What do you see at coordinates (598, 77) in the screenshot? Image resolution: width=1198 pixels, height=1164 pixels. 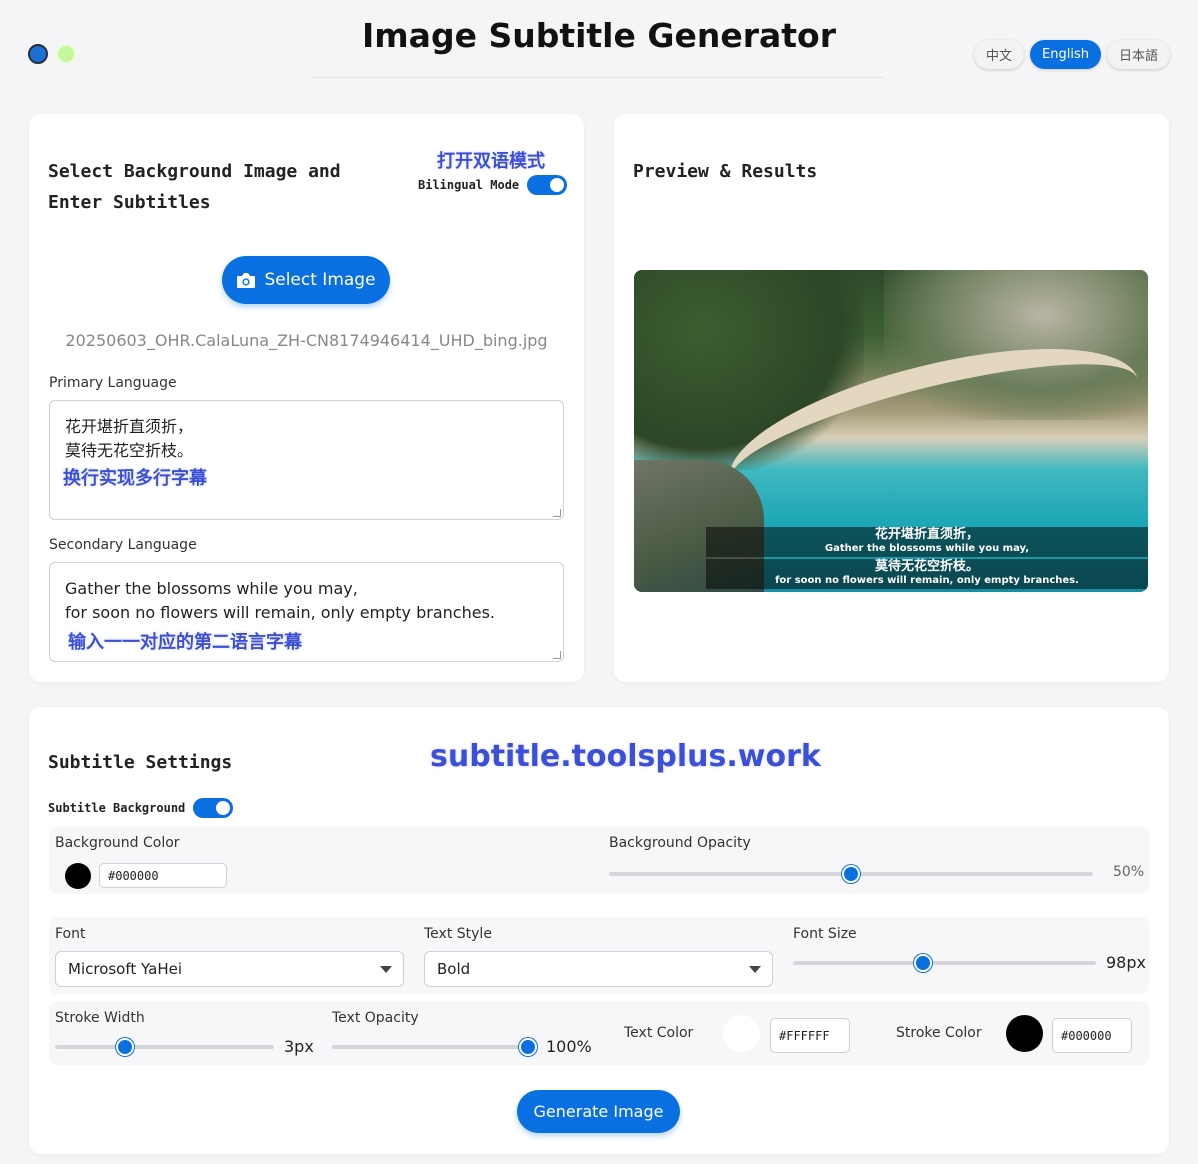 I see `title-divider` at bounding box center [598, 77].